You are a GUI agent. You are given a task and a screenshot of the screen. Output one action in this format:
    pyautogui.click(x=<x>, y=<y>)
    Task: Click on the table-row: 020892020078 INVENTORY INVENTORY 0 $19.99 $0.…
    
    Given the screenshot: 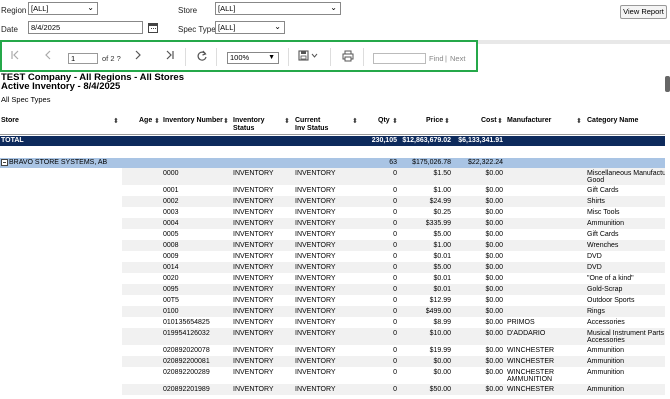 What is the action you would take?
    pyautogui.click(x=393, y=350)
    